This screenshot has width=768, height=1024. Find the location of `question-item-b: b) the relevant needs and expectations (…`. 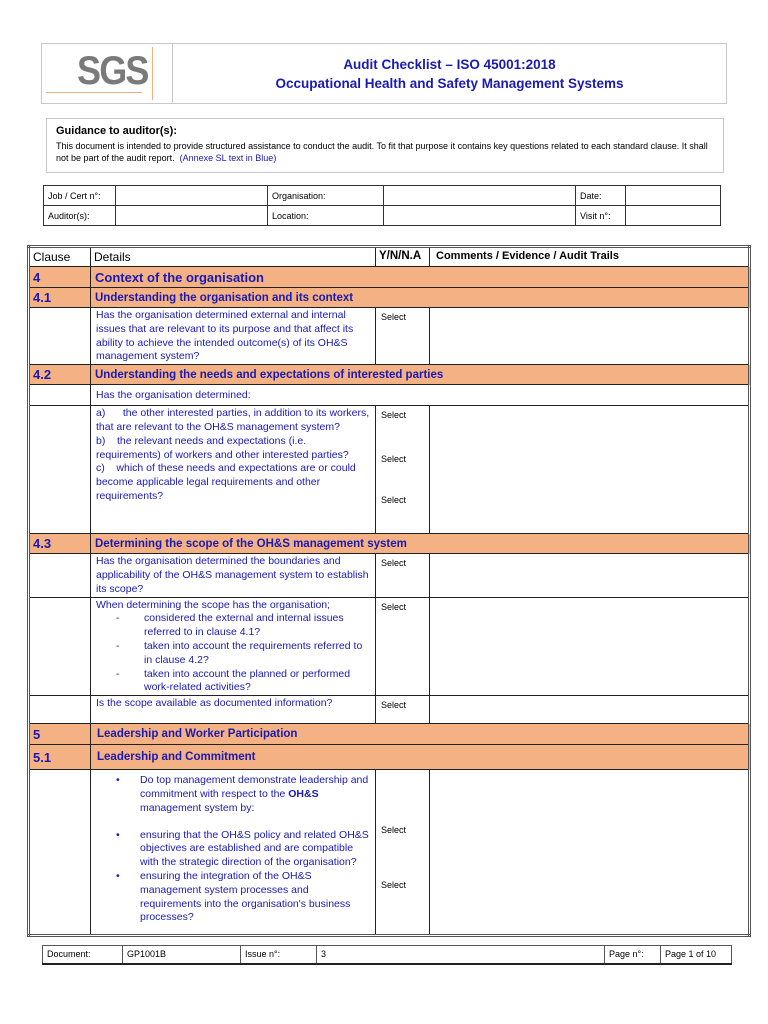

question-item-b: b) the relevant needs and expectations (… is located at coordinates (222, 447).